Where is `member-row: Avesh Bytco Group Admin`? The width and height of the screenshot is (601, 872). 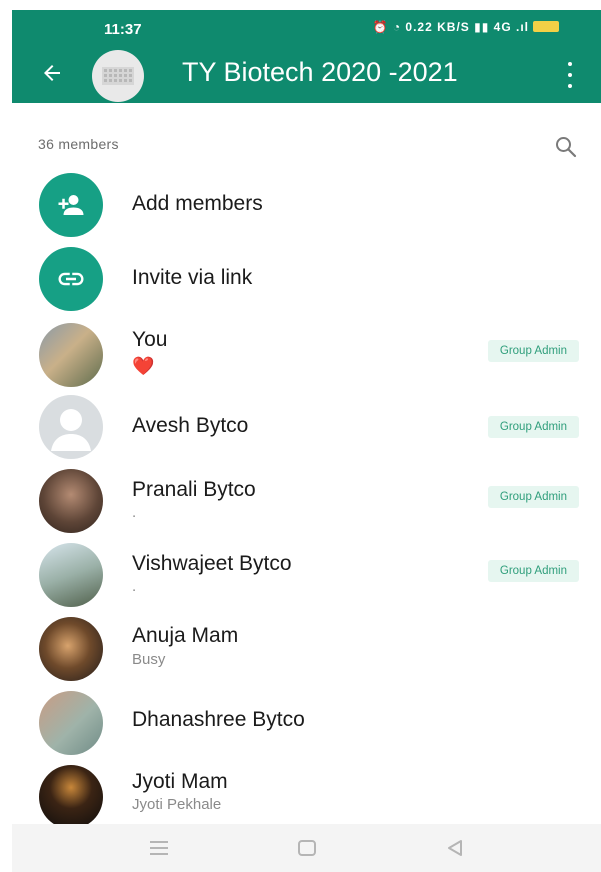
member-row: Avesh Bytco Group Admin is located at coordinates (306, 427).